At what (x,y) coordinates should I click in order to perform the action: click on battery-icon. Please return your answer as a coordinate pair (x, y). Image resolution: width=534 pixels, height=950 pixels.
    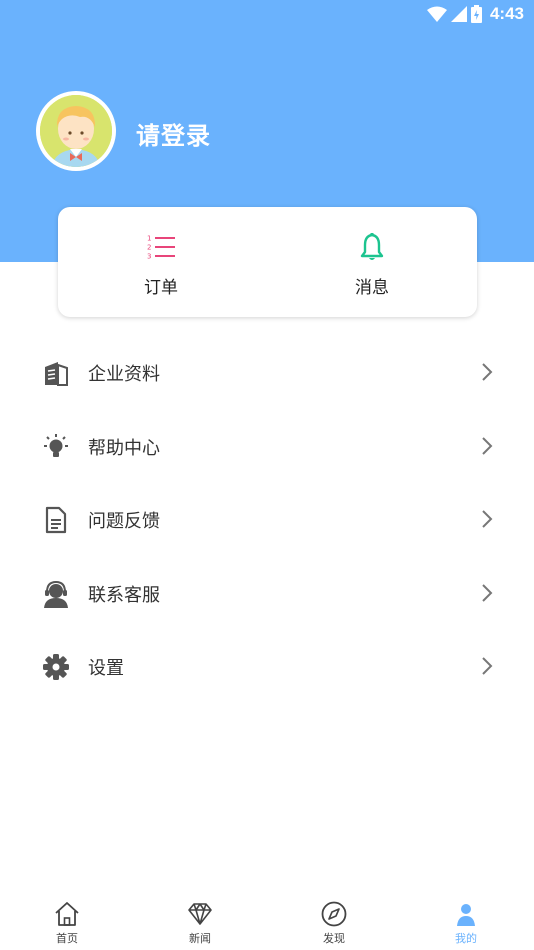
    Looking at the image, I should click on (476, 14).